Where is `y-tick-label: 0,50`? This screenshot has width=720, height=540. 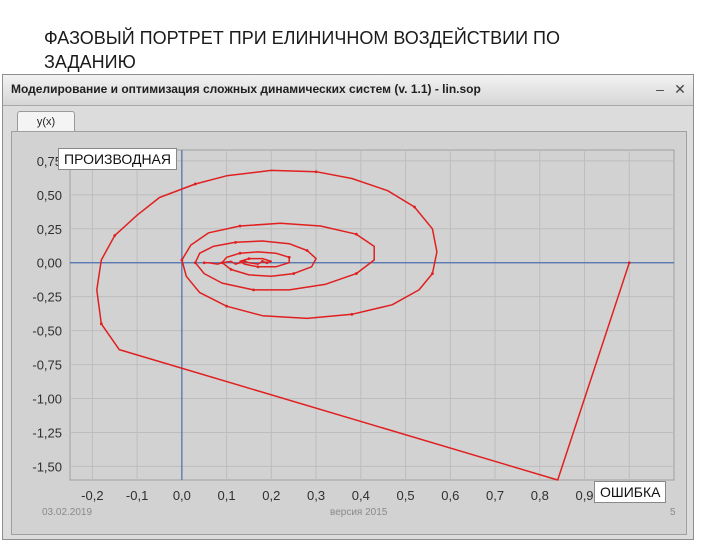 y-tick-label: 0,50 is located at coordinates (49, 195).